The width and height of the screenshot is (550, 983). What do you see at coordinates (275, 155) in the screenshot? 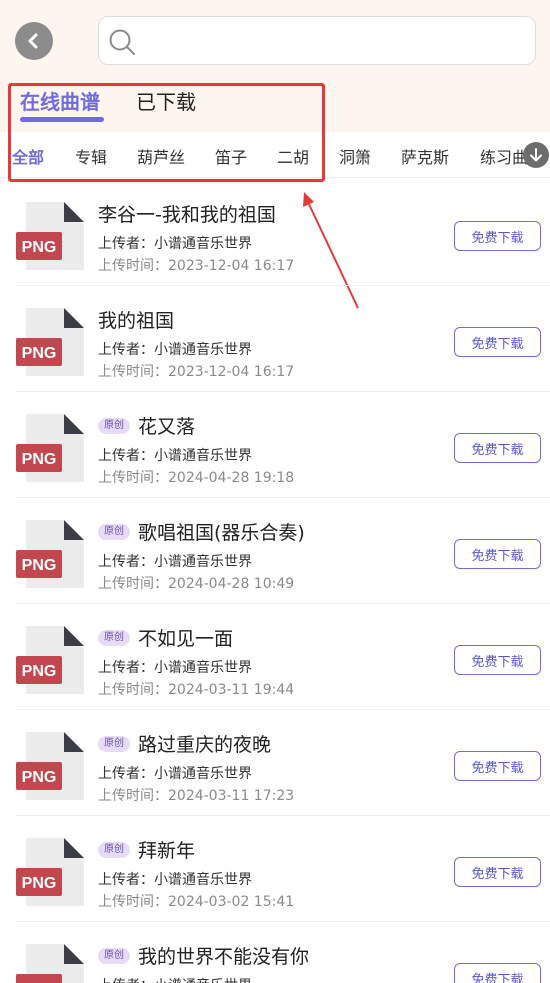
I see `category-bar: 全部 专辑 葫芦丝 笛子 二胡 洞箫 萨克斯 练习曲` at bounding box center [275, 155].